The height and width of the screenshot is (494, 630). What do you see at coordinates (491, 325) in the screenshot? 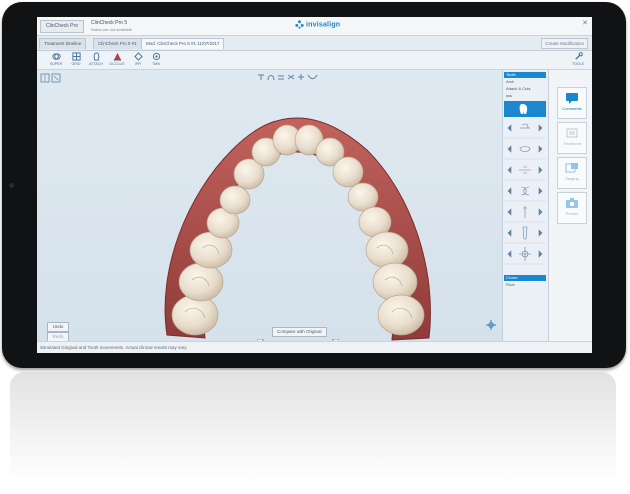
I see `pan-move-icon` at bounding box center [491, 325].